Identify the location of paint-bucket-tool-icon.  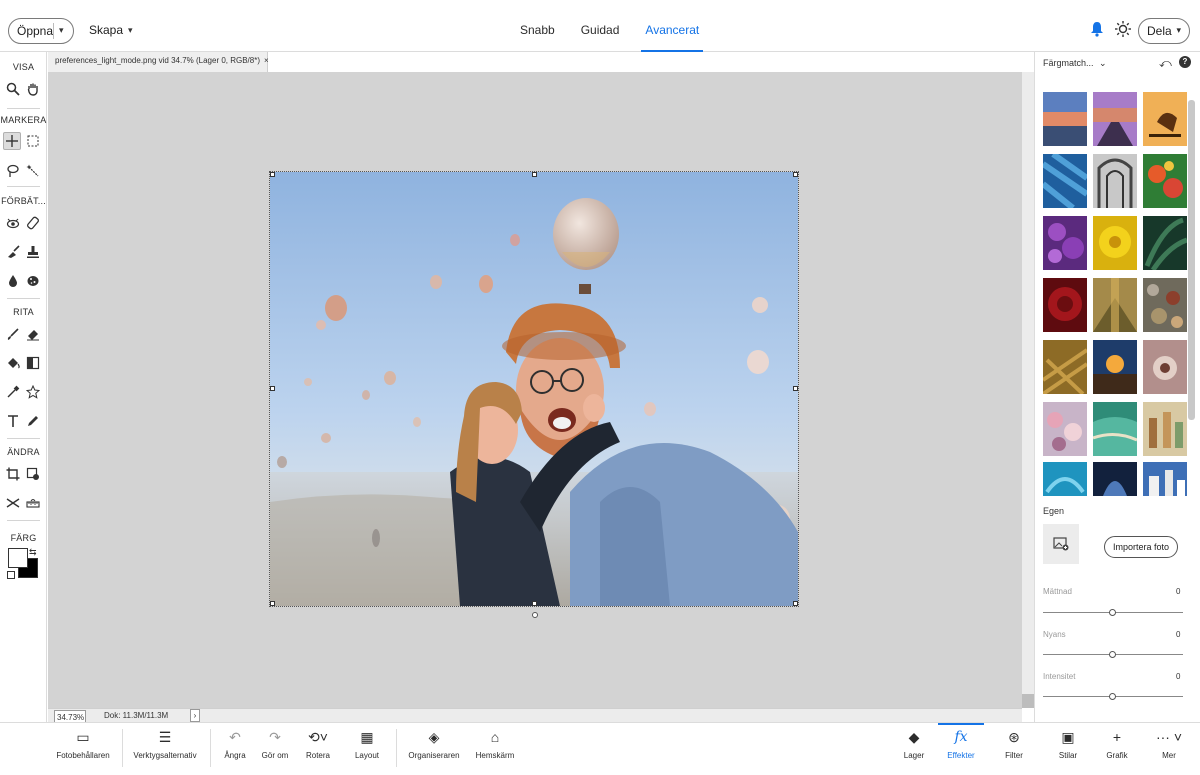
(13, 363).